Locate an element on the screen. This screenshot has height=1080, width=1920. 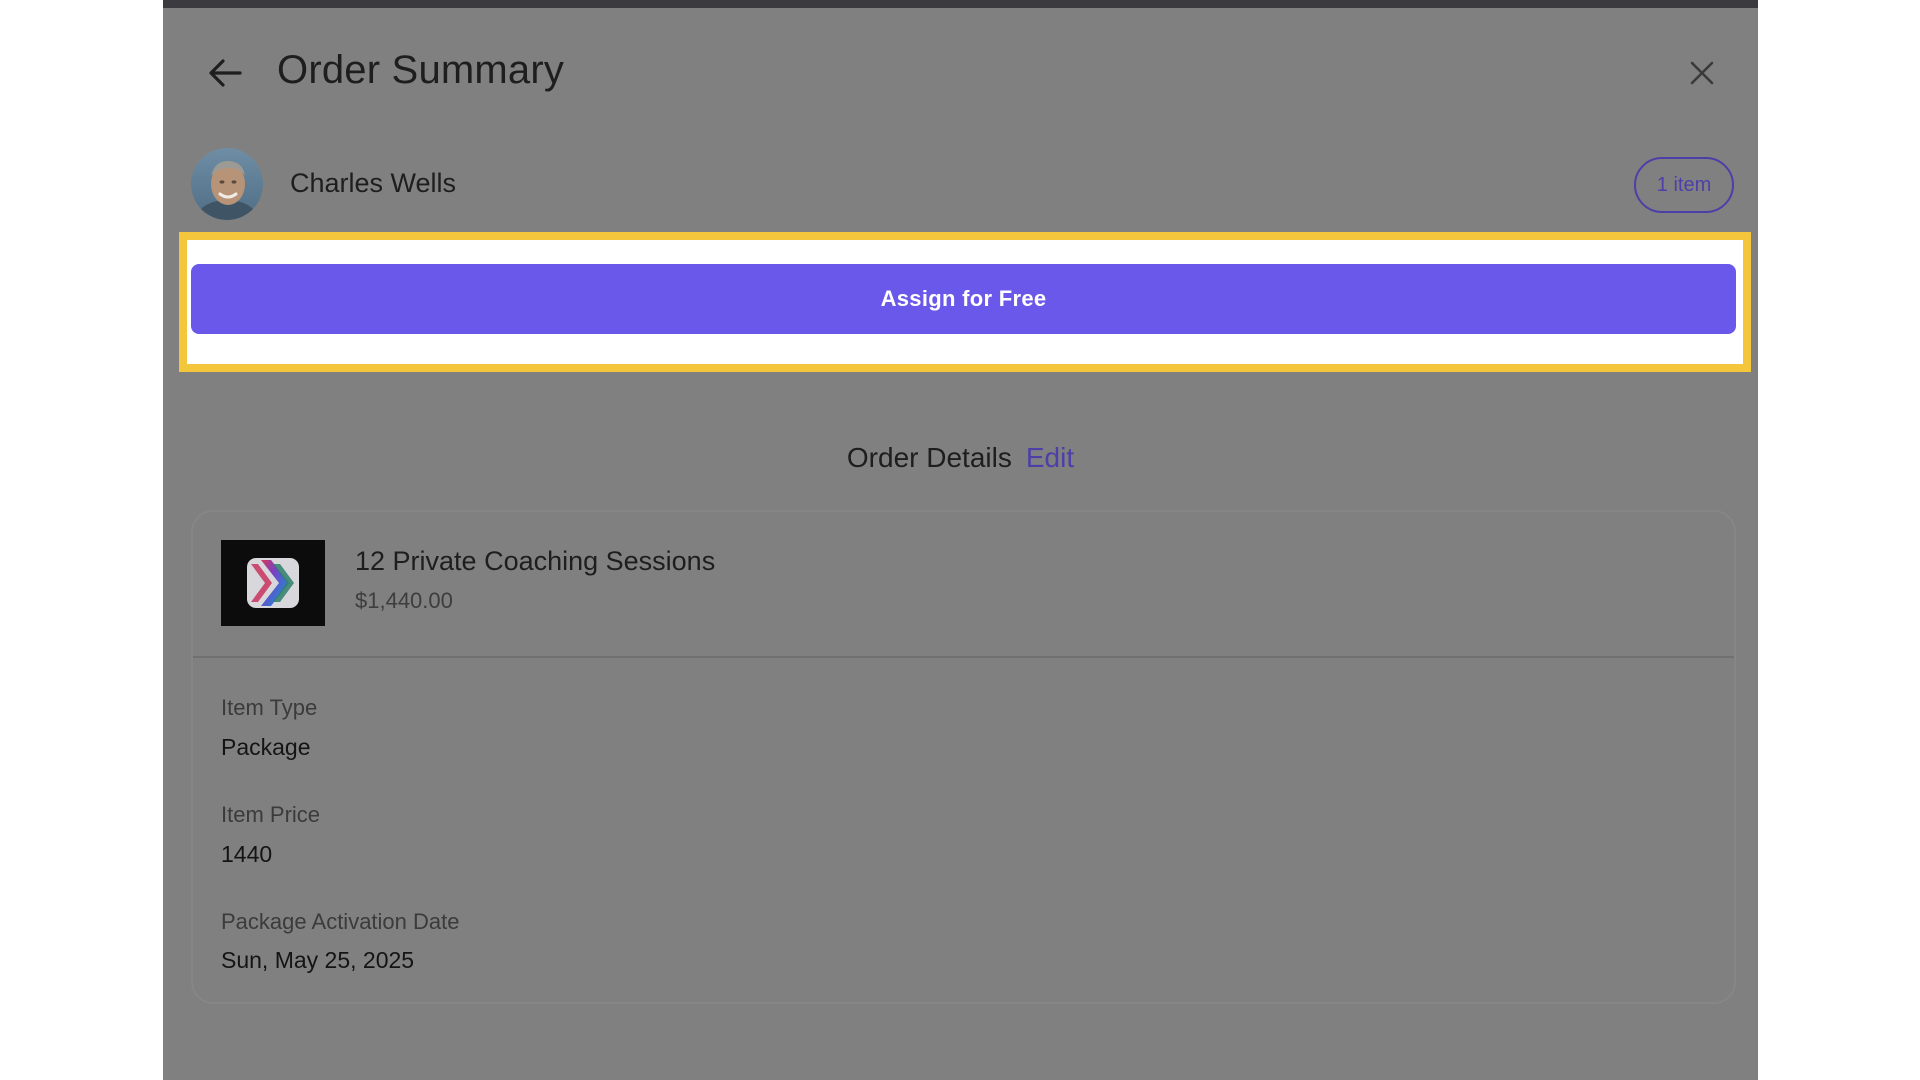
activation-date-value: Sun, May 25, 2025 is located at coordinates (318, 960).